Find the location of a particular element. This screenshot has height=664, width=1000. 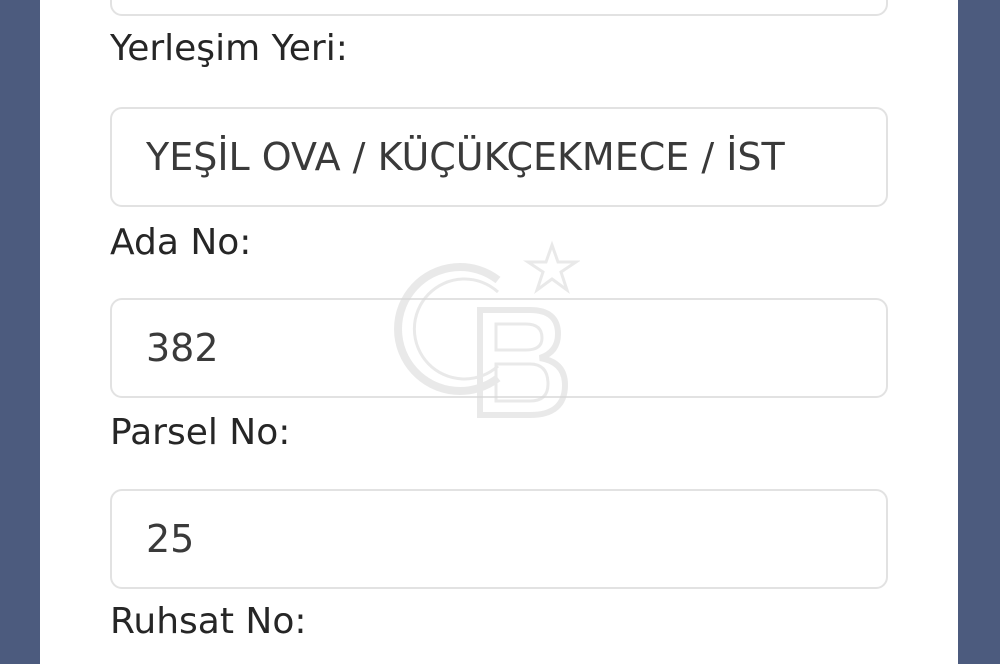

settlement-value: YEŞİL OVA / KÜÇÜKÇEKMECE / İST is located at coordinates (465, 157).